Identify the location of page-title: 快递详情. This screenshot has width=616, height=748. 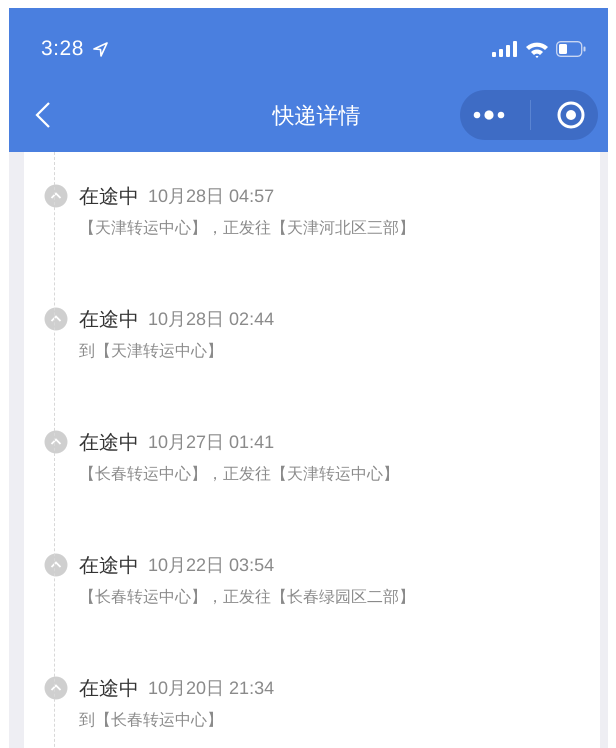
(316, 117).